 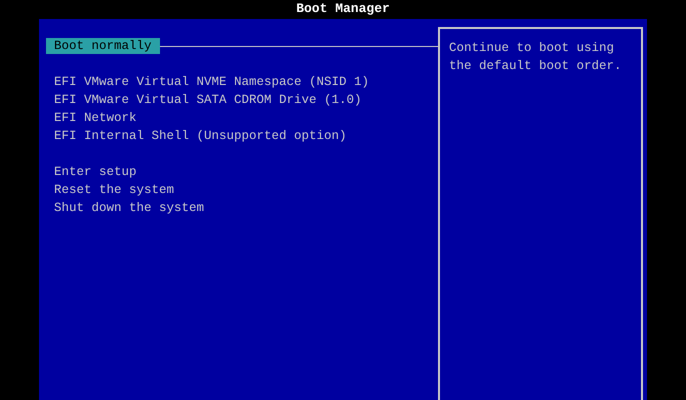 I want to click on boot-menu-item: Boot normally, so click(x=103, y=46).